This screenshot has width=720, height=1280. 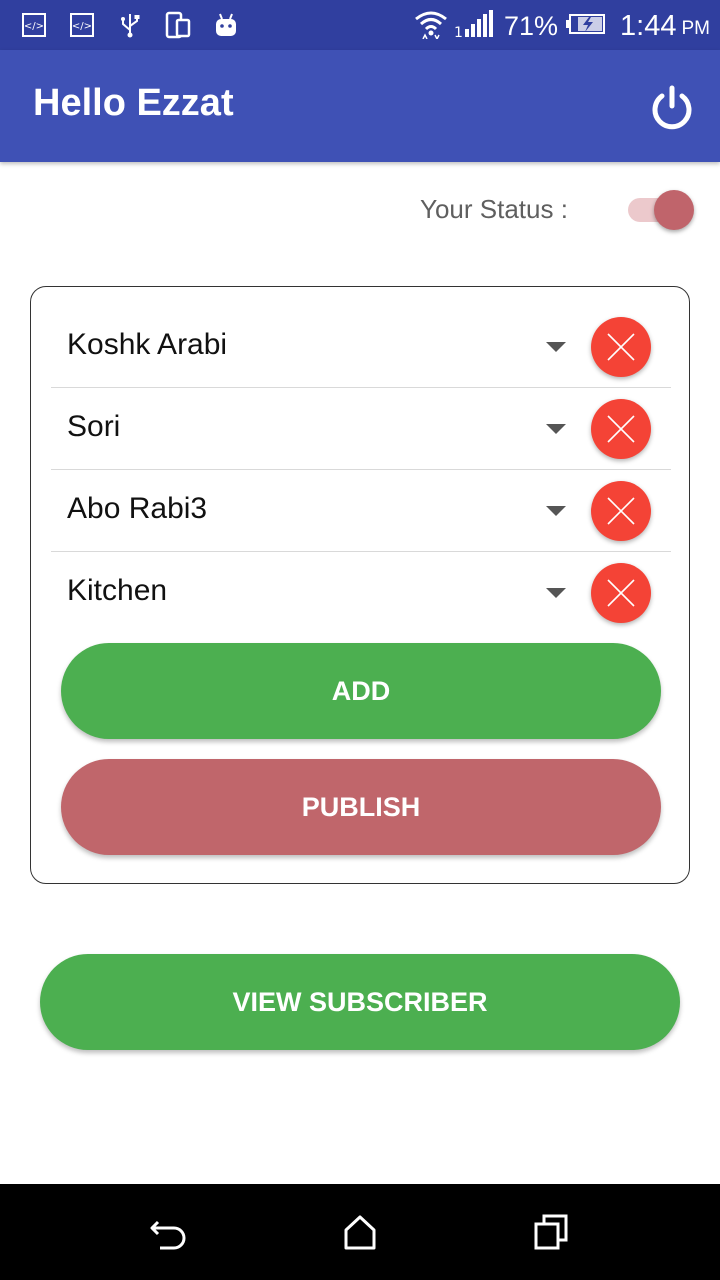 I want to click on notification-icons: </> </>, so click(x=130, y=25).